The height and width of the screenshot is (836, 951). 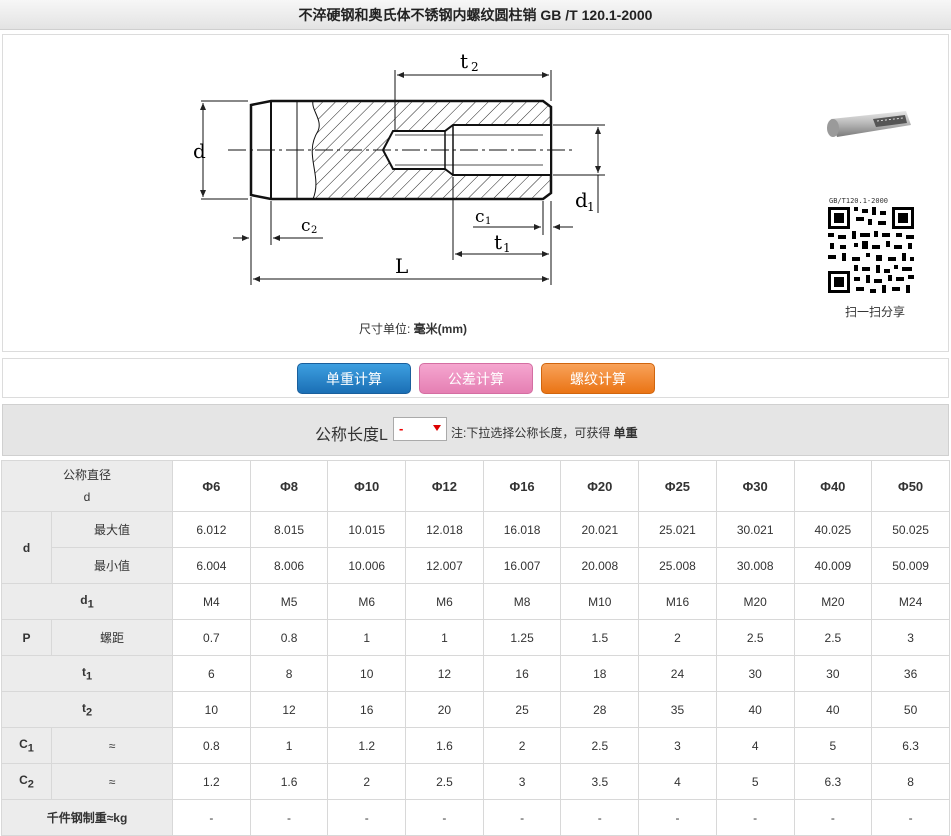 I want to click on table-cell: M5, so click(x=289, y=601).